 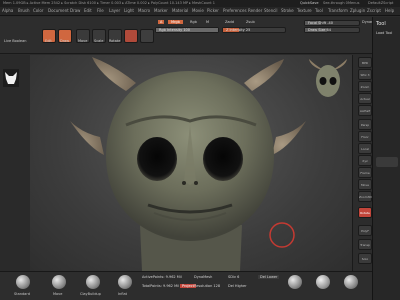 What do you see at coordinates (161, 10) in the screenshot?
I see `menu-marker: Marker` at bounding box center [161, 10].